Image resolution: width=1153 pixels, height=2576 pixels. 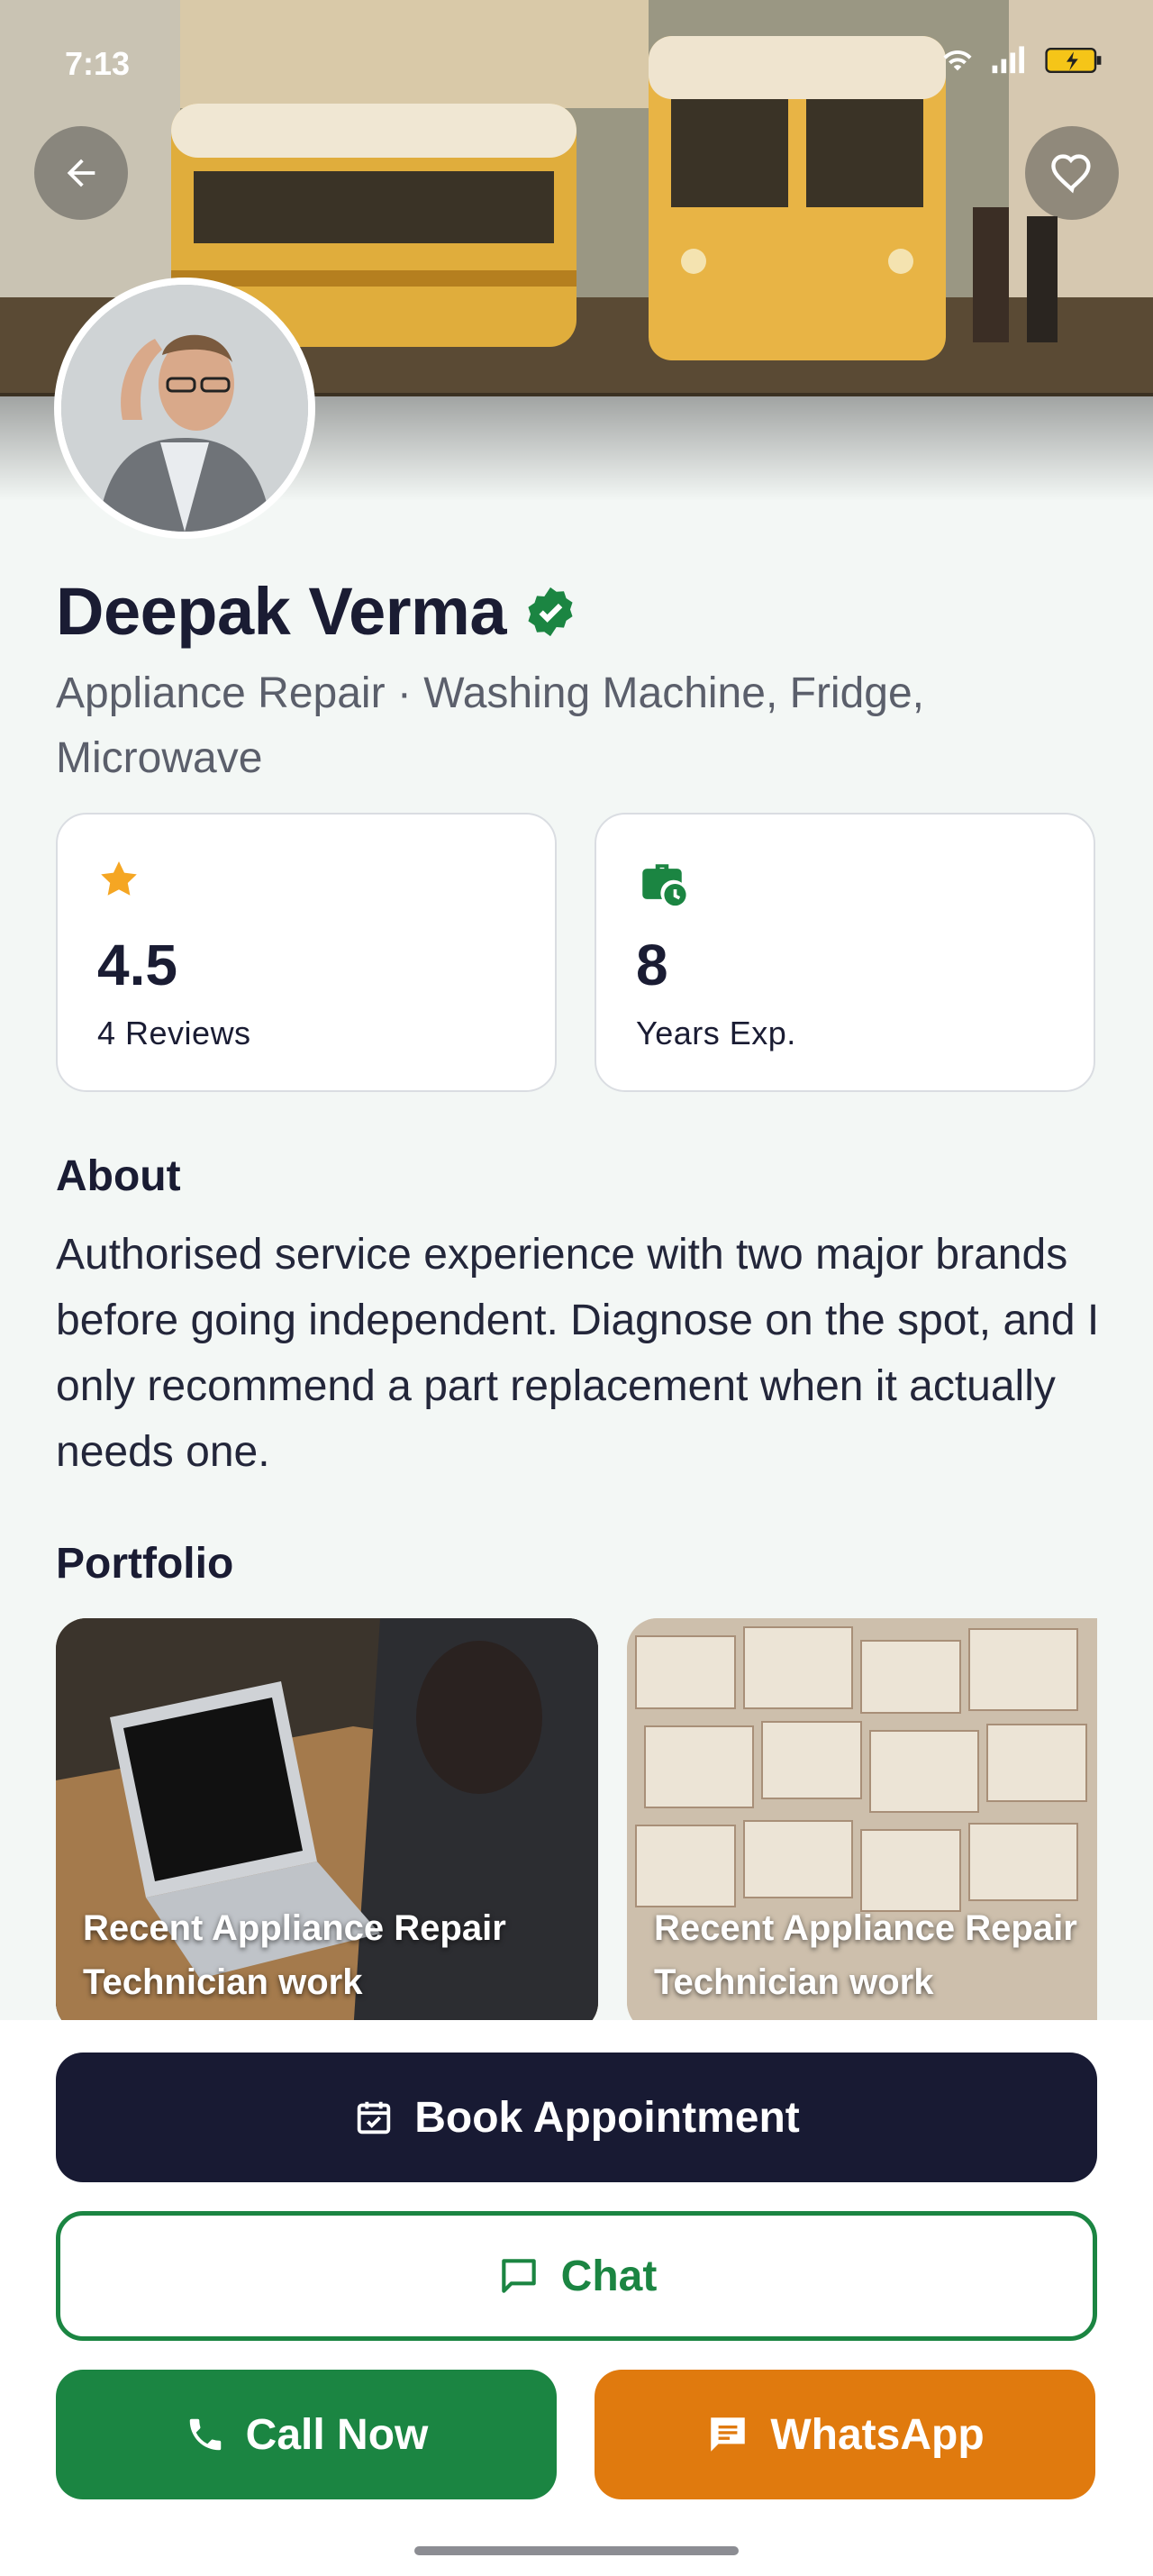 What do you see at coordinates (174, 1033) in the screenshot?
I see `reviews-count: 4 Reviews` at bounding box center [174, 1033].